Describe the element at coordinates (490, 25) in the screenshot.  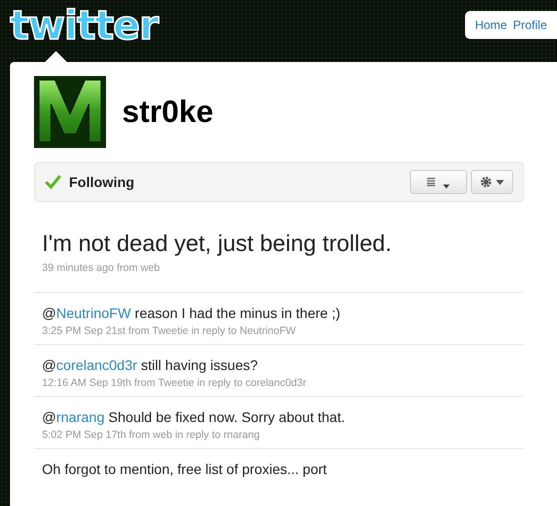
I see `nav-link: Home` at that location.